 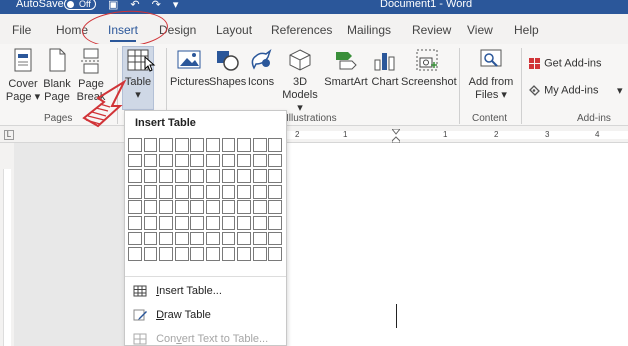 What do you see at coordinates (565, 63) in the screenshot?
I see `get-addins-button: Get Add-ins` at bounding box center [565, 63].